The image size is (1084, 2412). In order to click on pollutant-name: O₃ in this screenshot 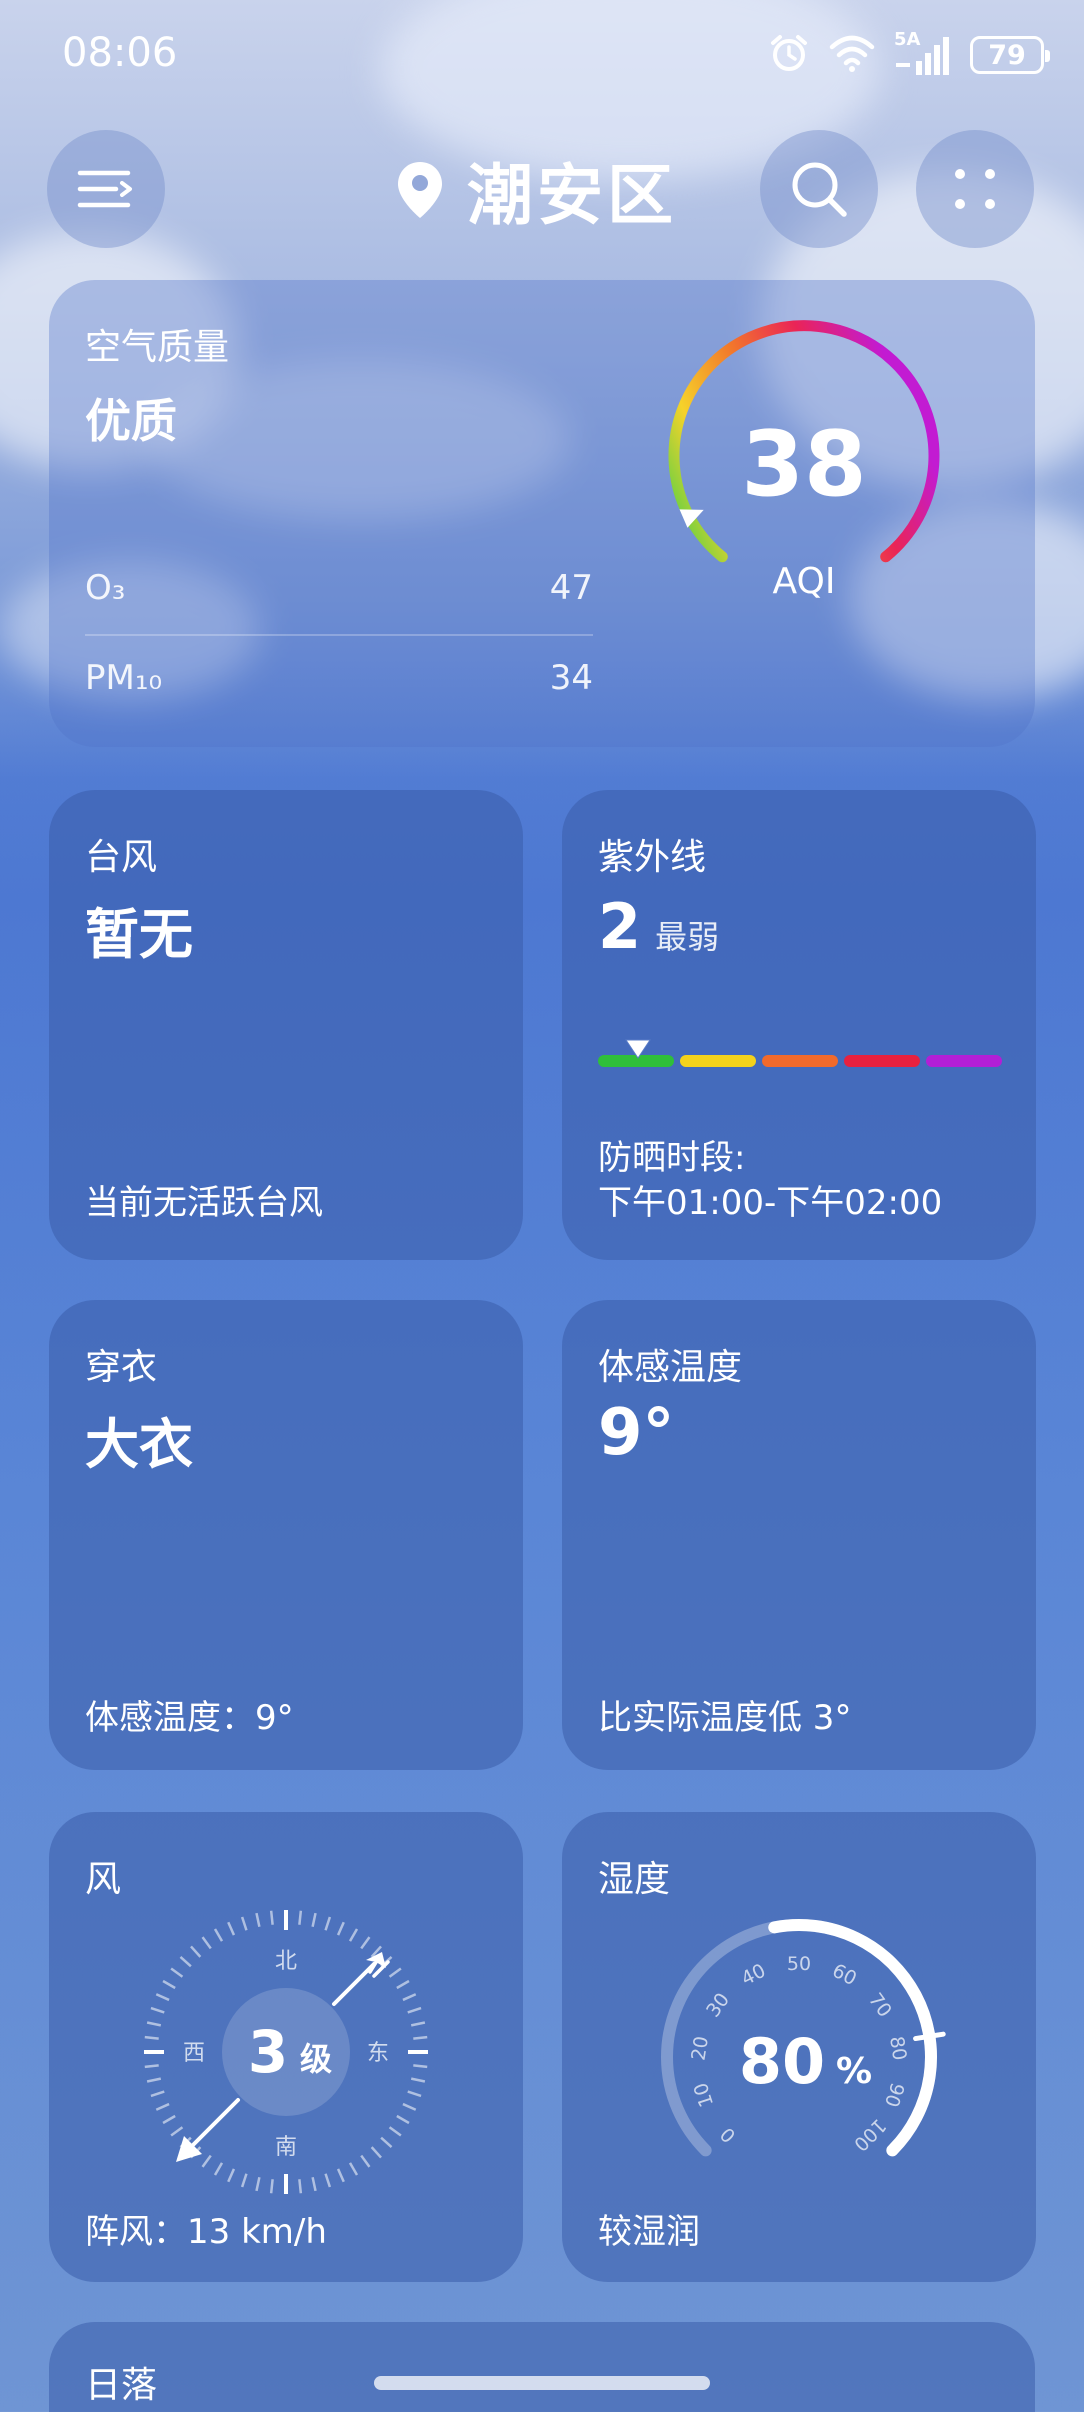, I will do `click(105, 588)`.